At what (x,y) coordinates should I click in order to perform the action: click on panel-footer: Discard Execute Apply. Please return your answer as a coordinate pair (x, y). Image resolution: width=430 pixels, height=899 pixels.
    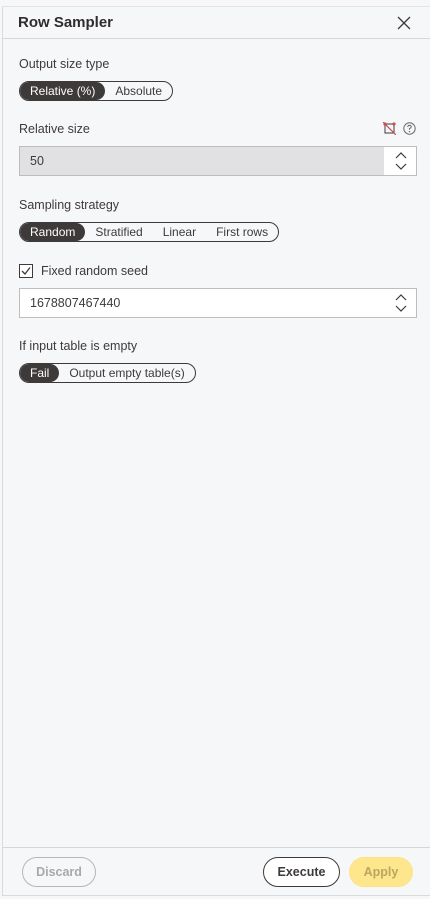
    Looking at the image, I should click on (216, 872).